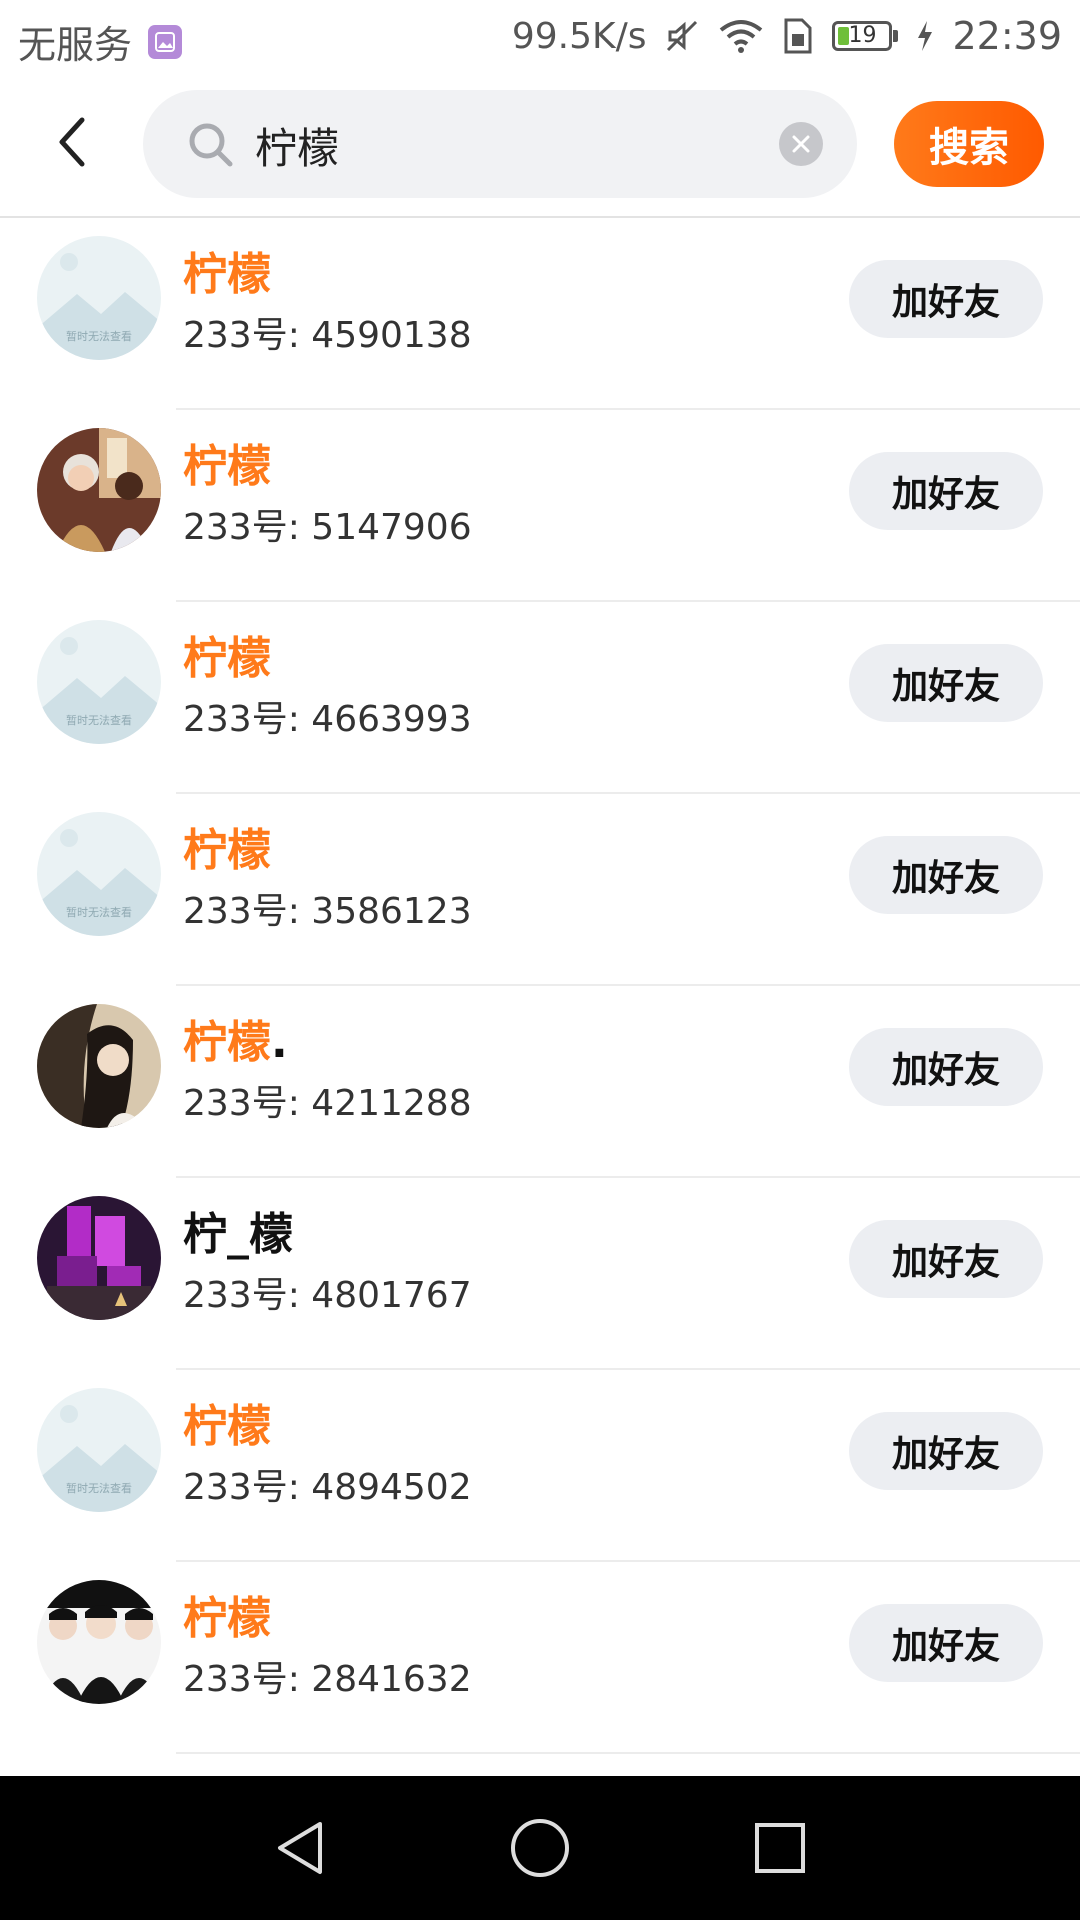 The width and height of the screenshot is (1080, 1920). What do you see at coordinates (235, 1042) in the screenshot?
I see `user-name: 柠檬.` at bounding box center [235, 1042].